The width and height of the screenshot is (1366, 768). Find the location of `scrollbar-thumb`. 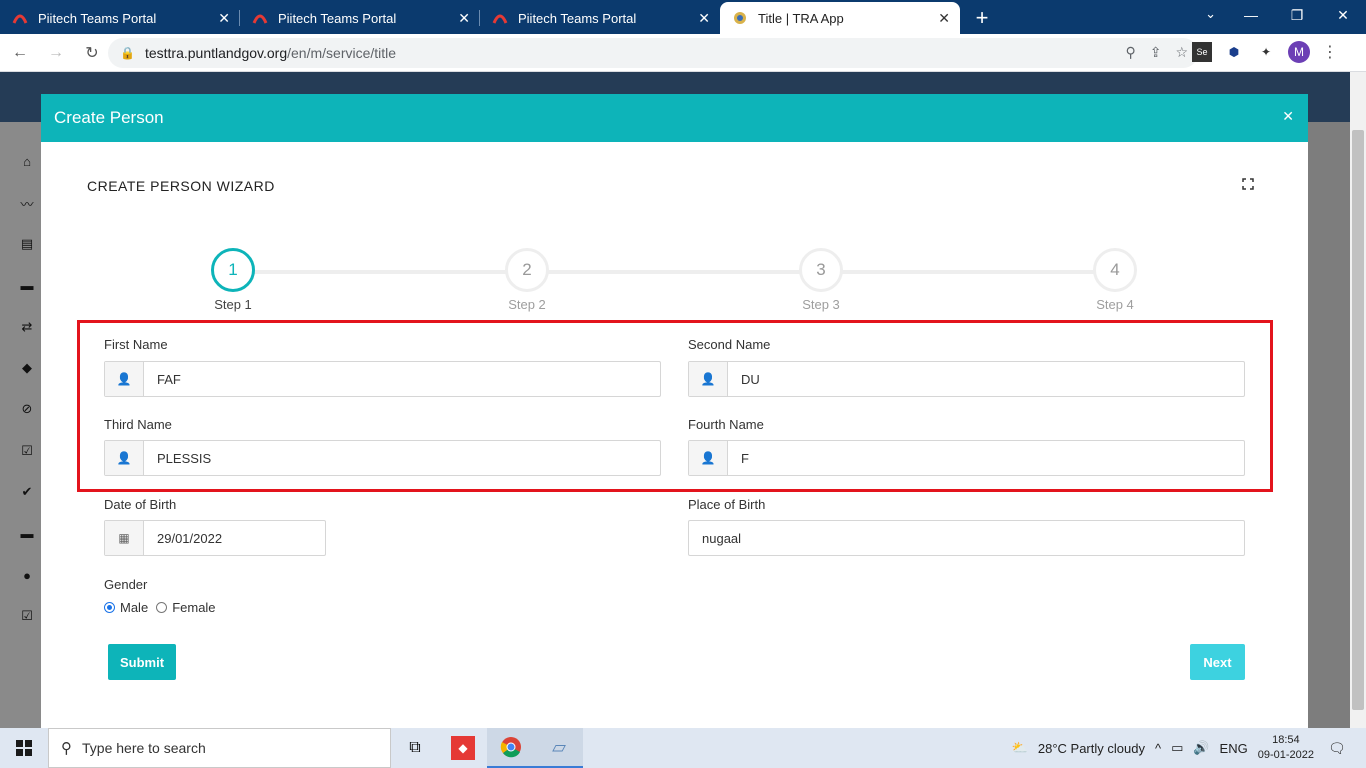

scrollbar-thumb is located at coordinates (1358, 420).